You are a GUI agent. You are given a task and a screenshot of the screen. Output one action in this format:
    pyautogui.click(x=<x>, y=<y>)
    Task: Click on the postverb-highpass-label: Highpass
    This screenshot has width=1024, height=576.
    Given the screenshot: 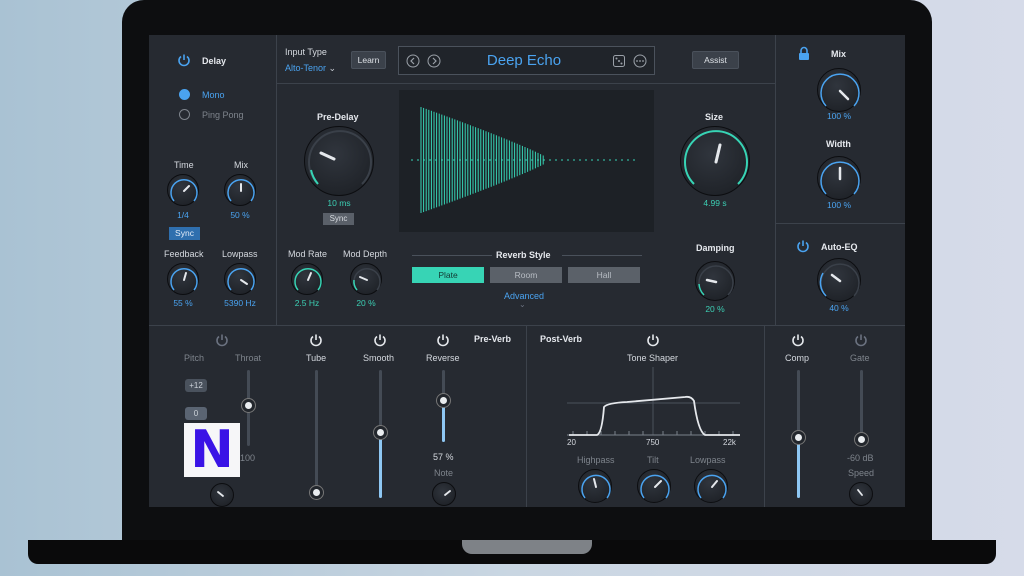 What is the action you would take?
    pyautogui.click(x=596, y=460)
    